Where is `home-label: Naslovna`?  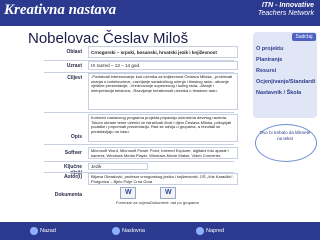
home-label: Naslovna is located at coordinates (133, 231).